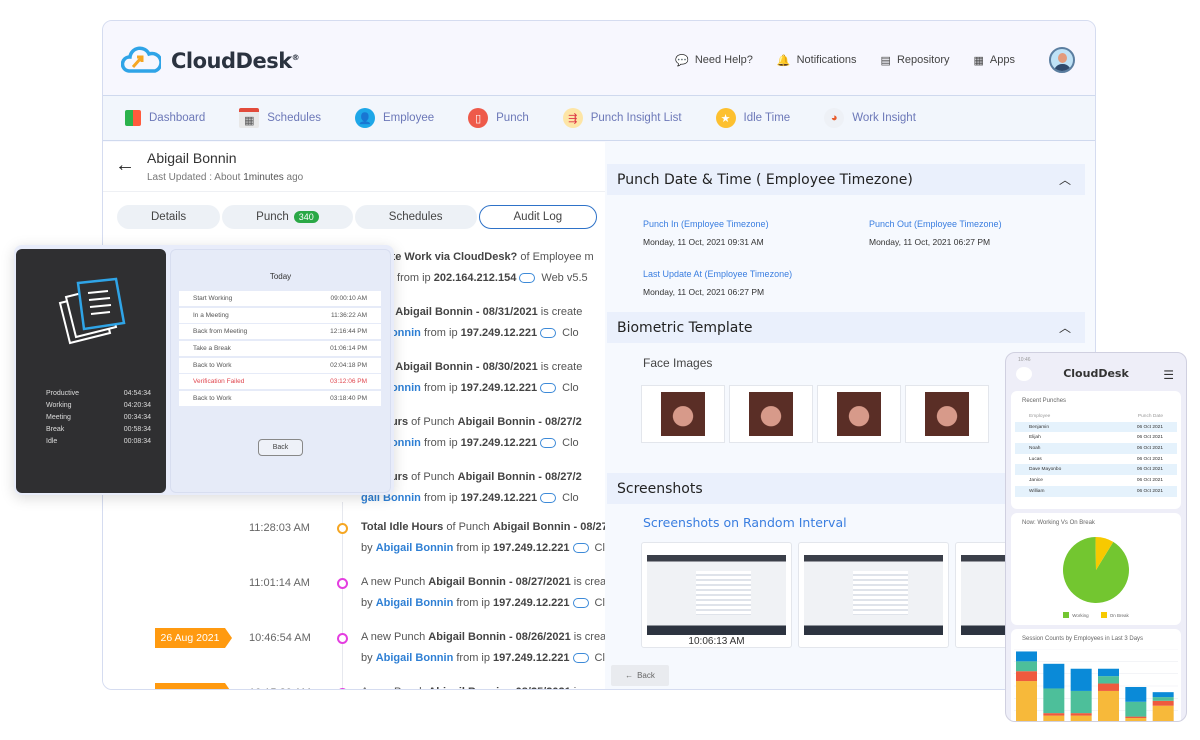 The image size is (1200, 740). Describe the element at coordinates (1108, 680) in the screenshot. I see `bar-segment-s3-e4` at that location.